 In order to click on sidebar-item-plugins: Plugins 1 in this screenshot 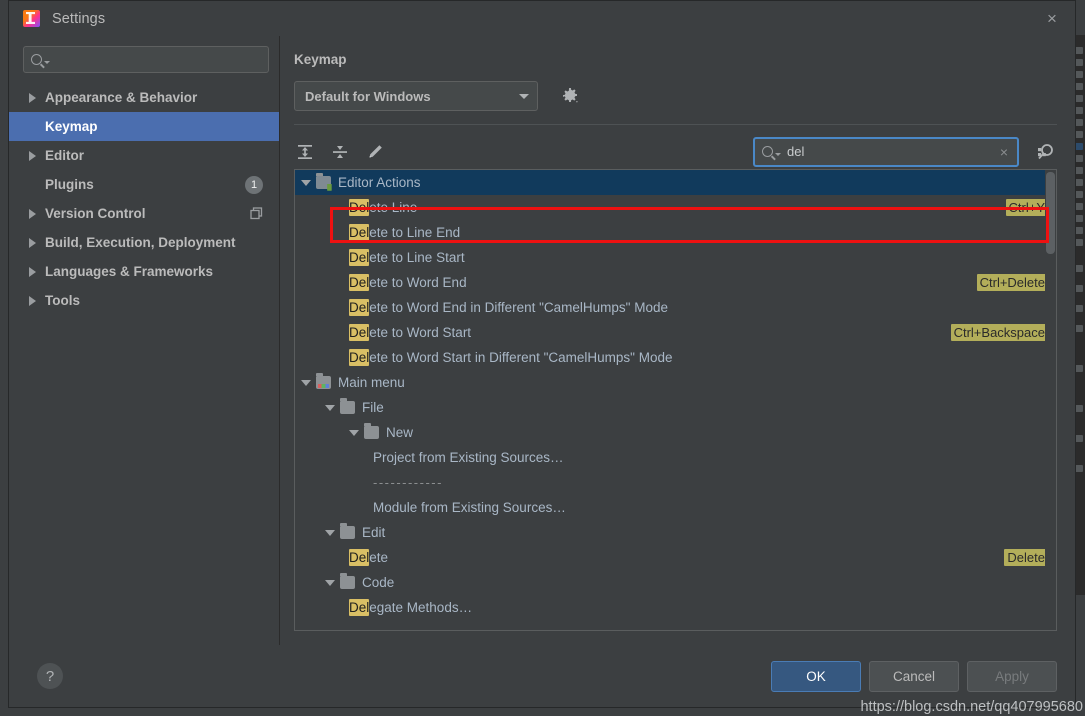, I will do `click(144, 184)`.